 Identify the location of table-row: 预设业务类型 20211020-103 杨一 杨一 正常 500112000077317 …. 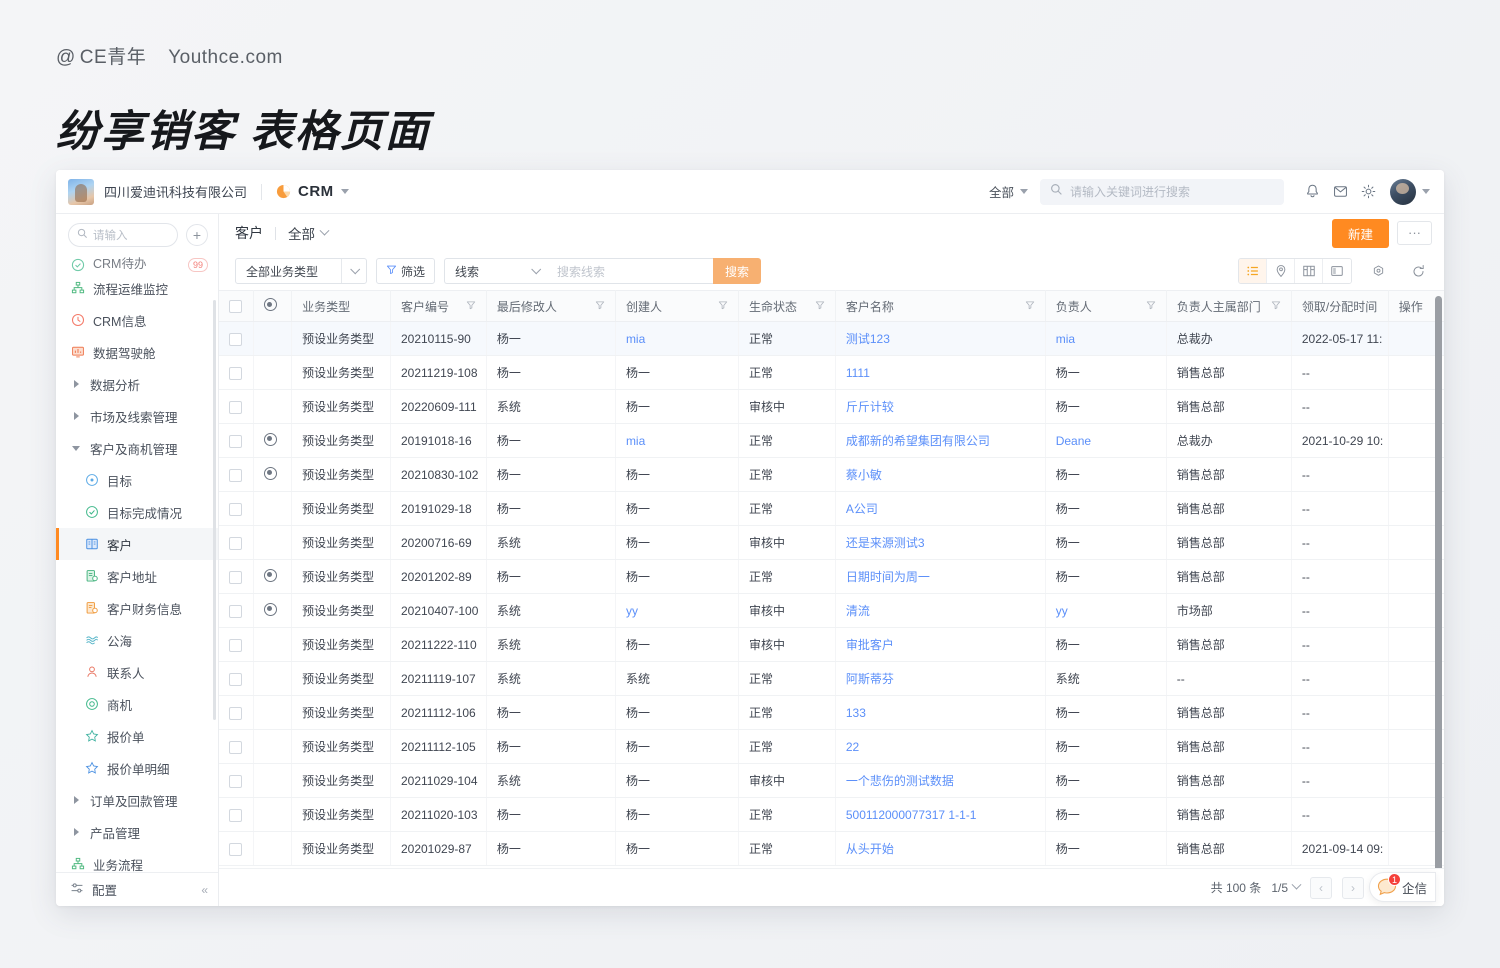
(831, 814).